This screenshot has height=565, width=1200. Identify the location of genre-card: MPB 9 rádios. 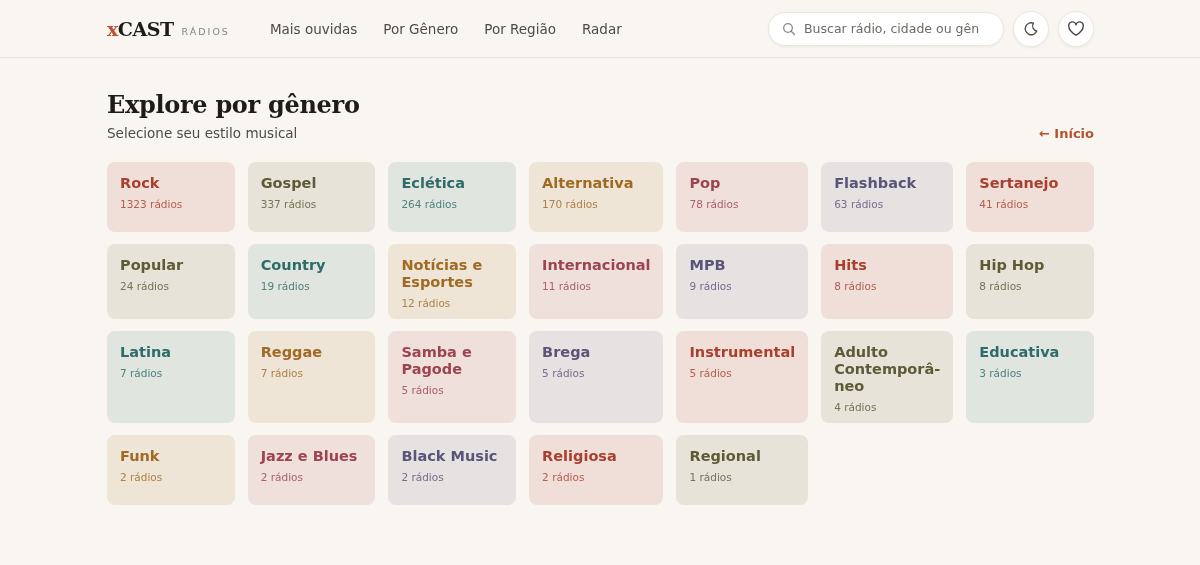
(742, 281).